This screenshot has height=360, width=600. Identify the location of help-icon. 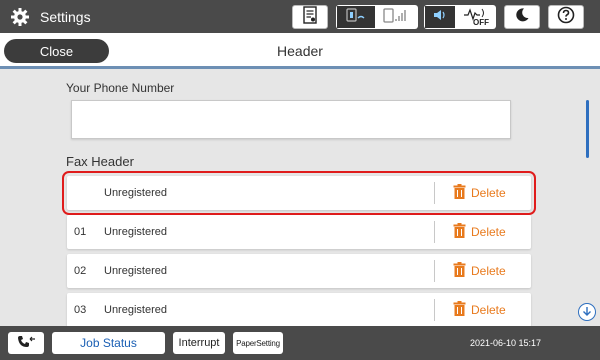
(566, 17).